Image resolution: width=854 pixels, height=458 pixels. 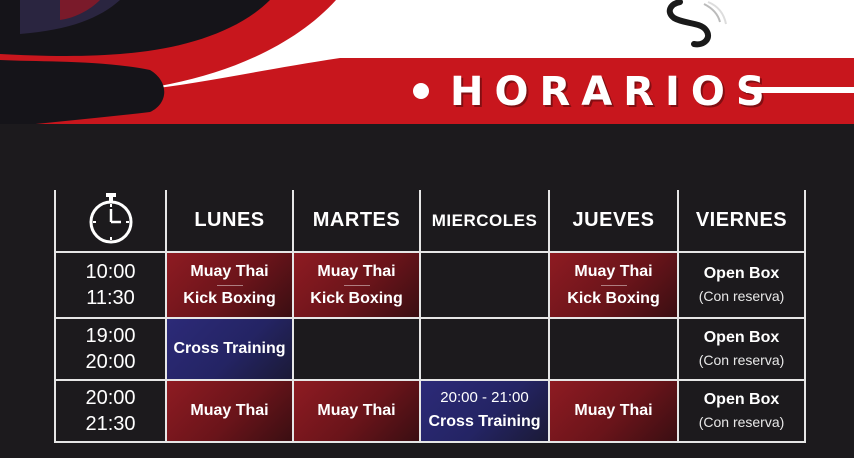 I want to click on class-cell-viernes-1: Open Box (Con reserva), so click(x=741, y=285).